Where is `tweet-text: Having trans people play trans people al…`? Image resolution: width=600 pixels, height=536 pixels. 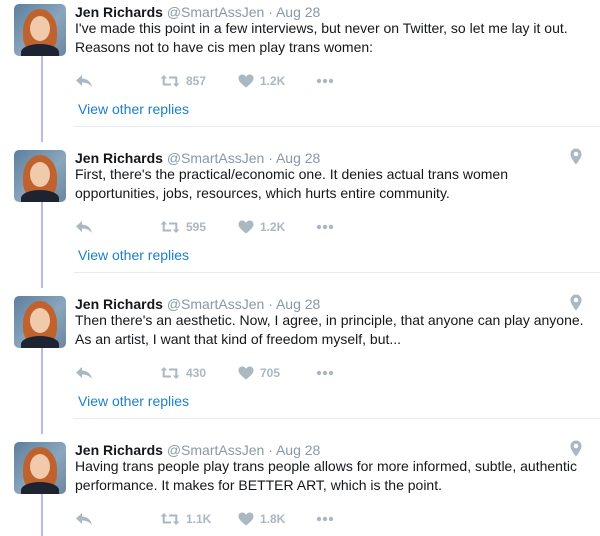 tweet-text: Having trans people play trans people al… is located at coordinates (326, 475).